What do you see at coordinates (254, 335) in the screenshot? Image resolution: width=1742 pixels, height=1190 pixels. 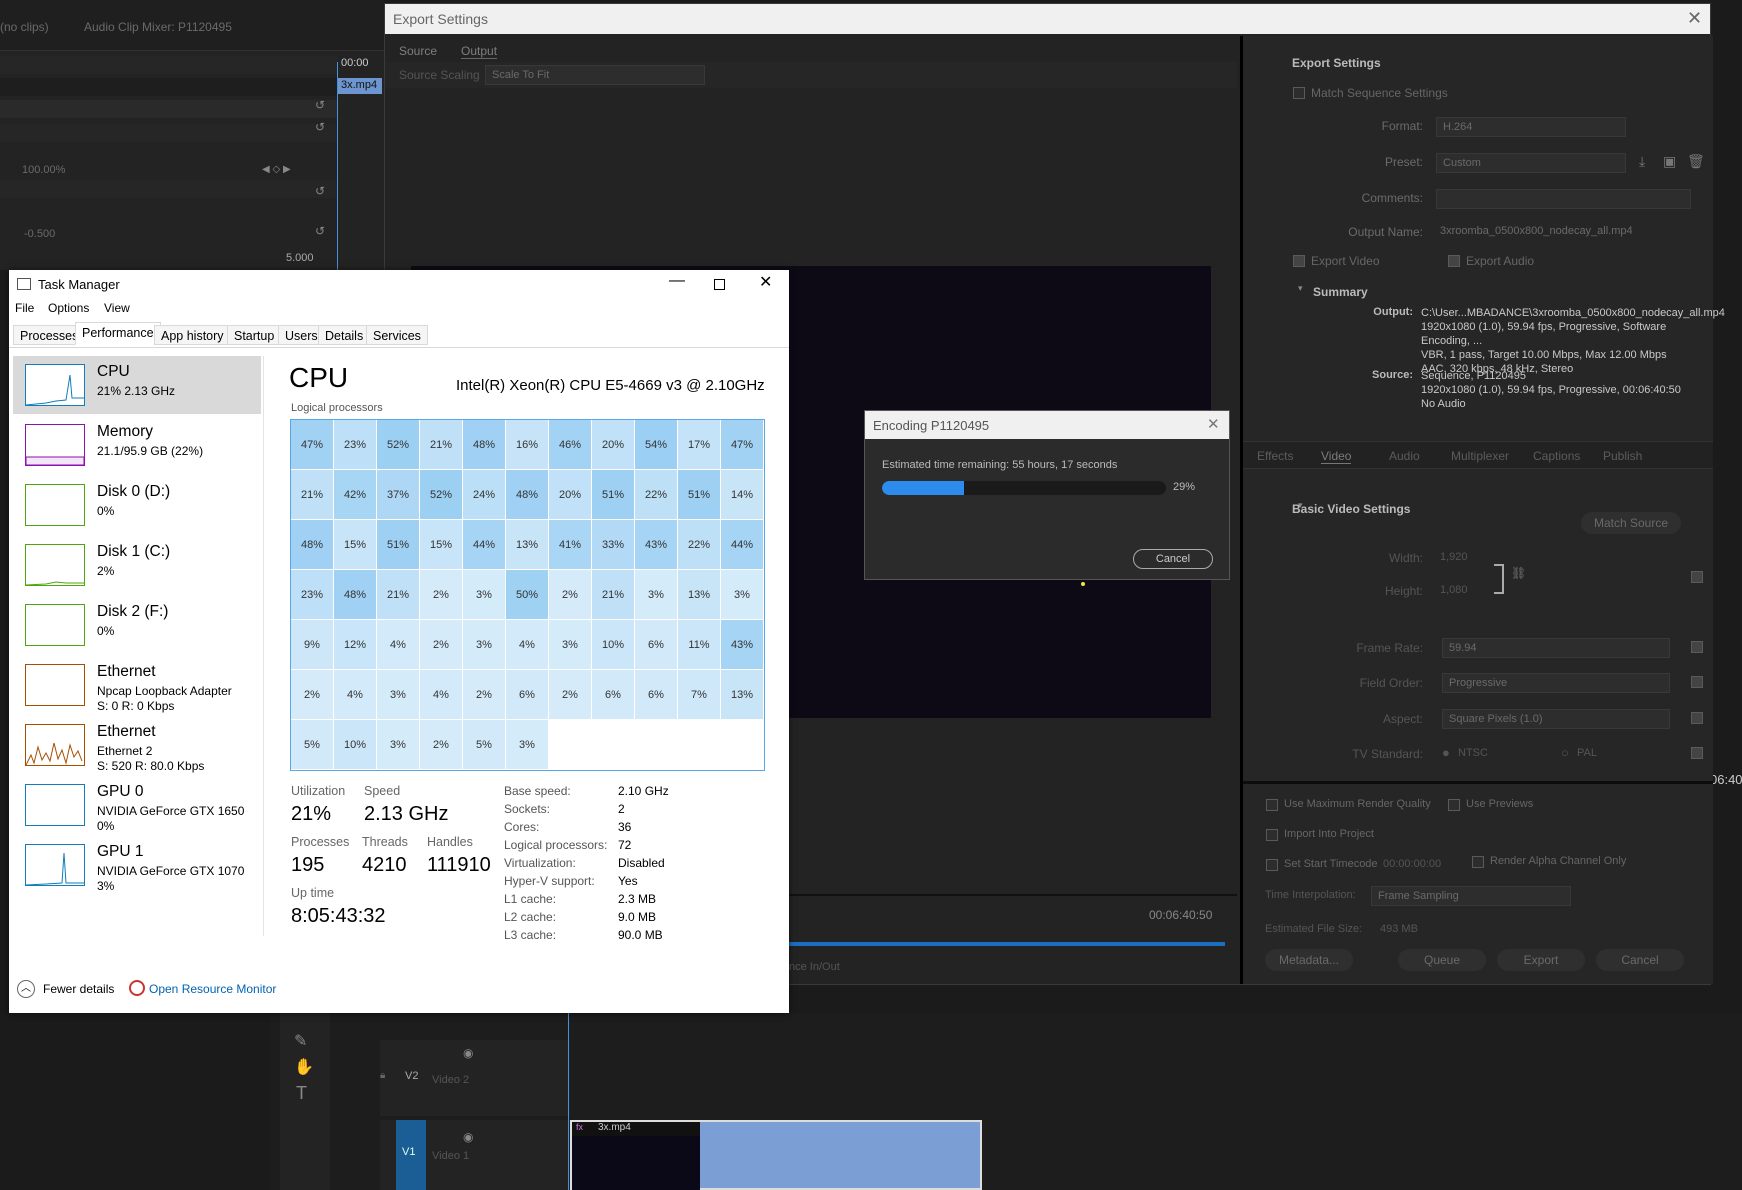 I see `tab-startup: Startup` at bounding box center [254, 335].